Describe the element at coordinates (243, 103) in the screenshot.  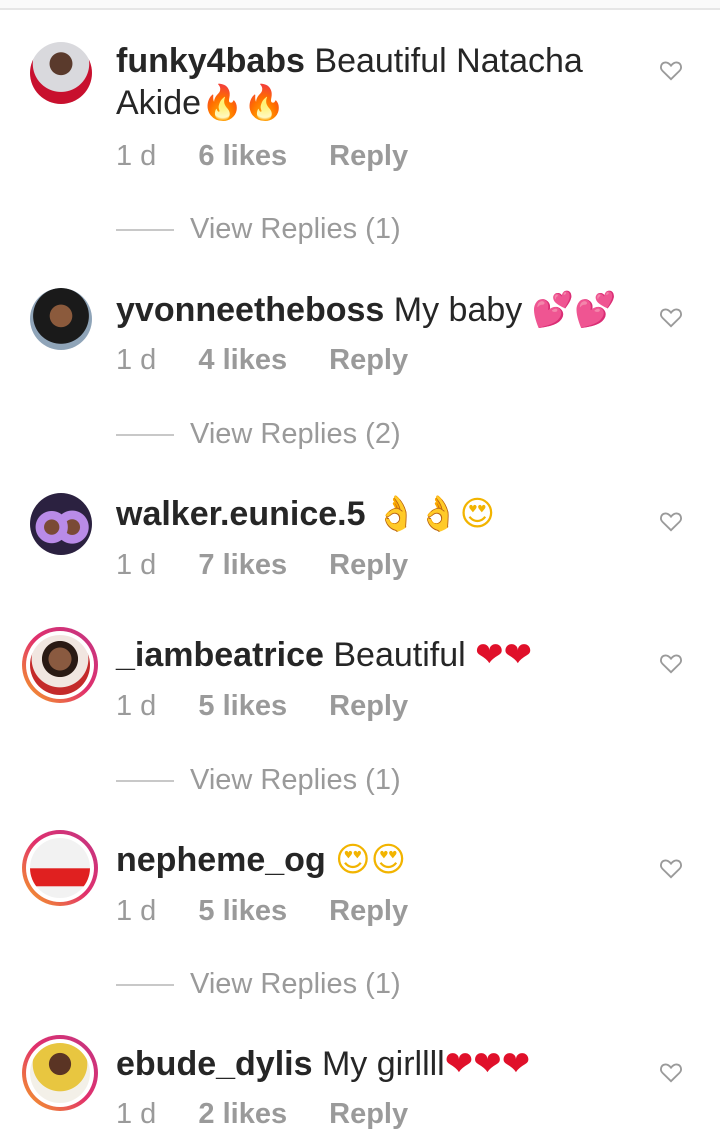
I see `fire-emoji: 🔥🔥` at that location.